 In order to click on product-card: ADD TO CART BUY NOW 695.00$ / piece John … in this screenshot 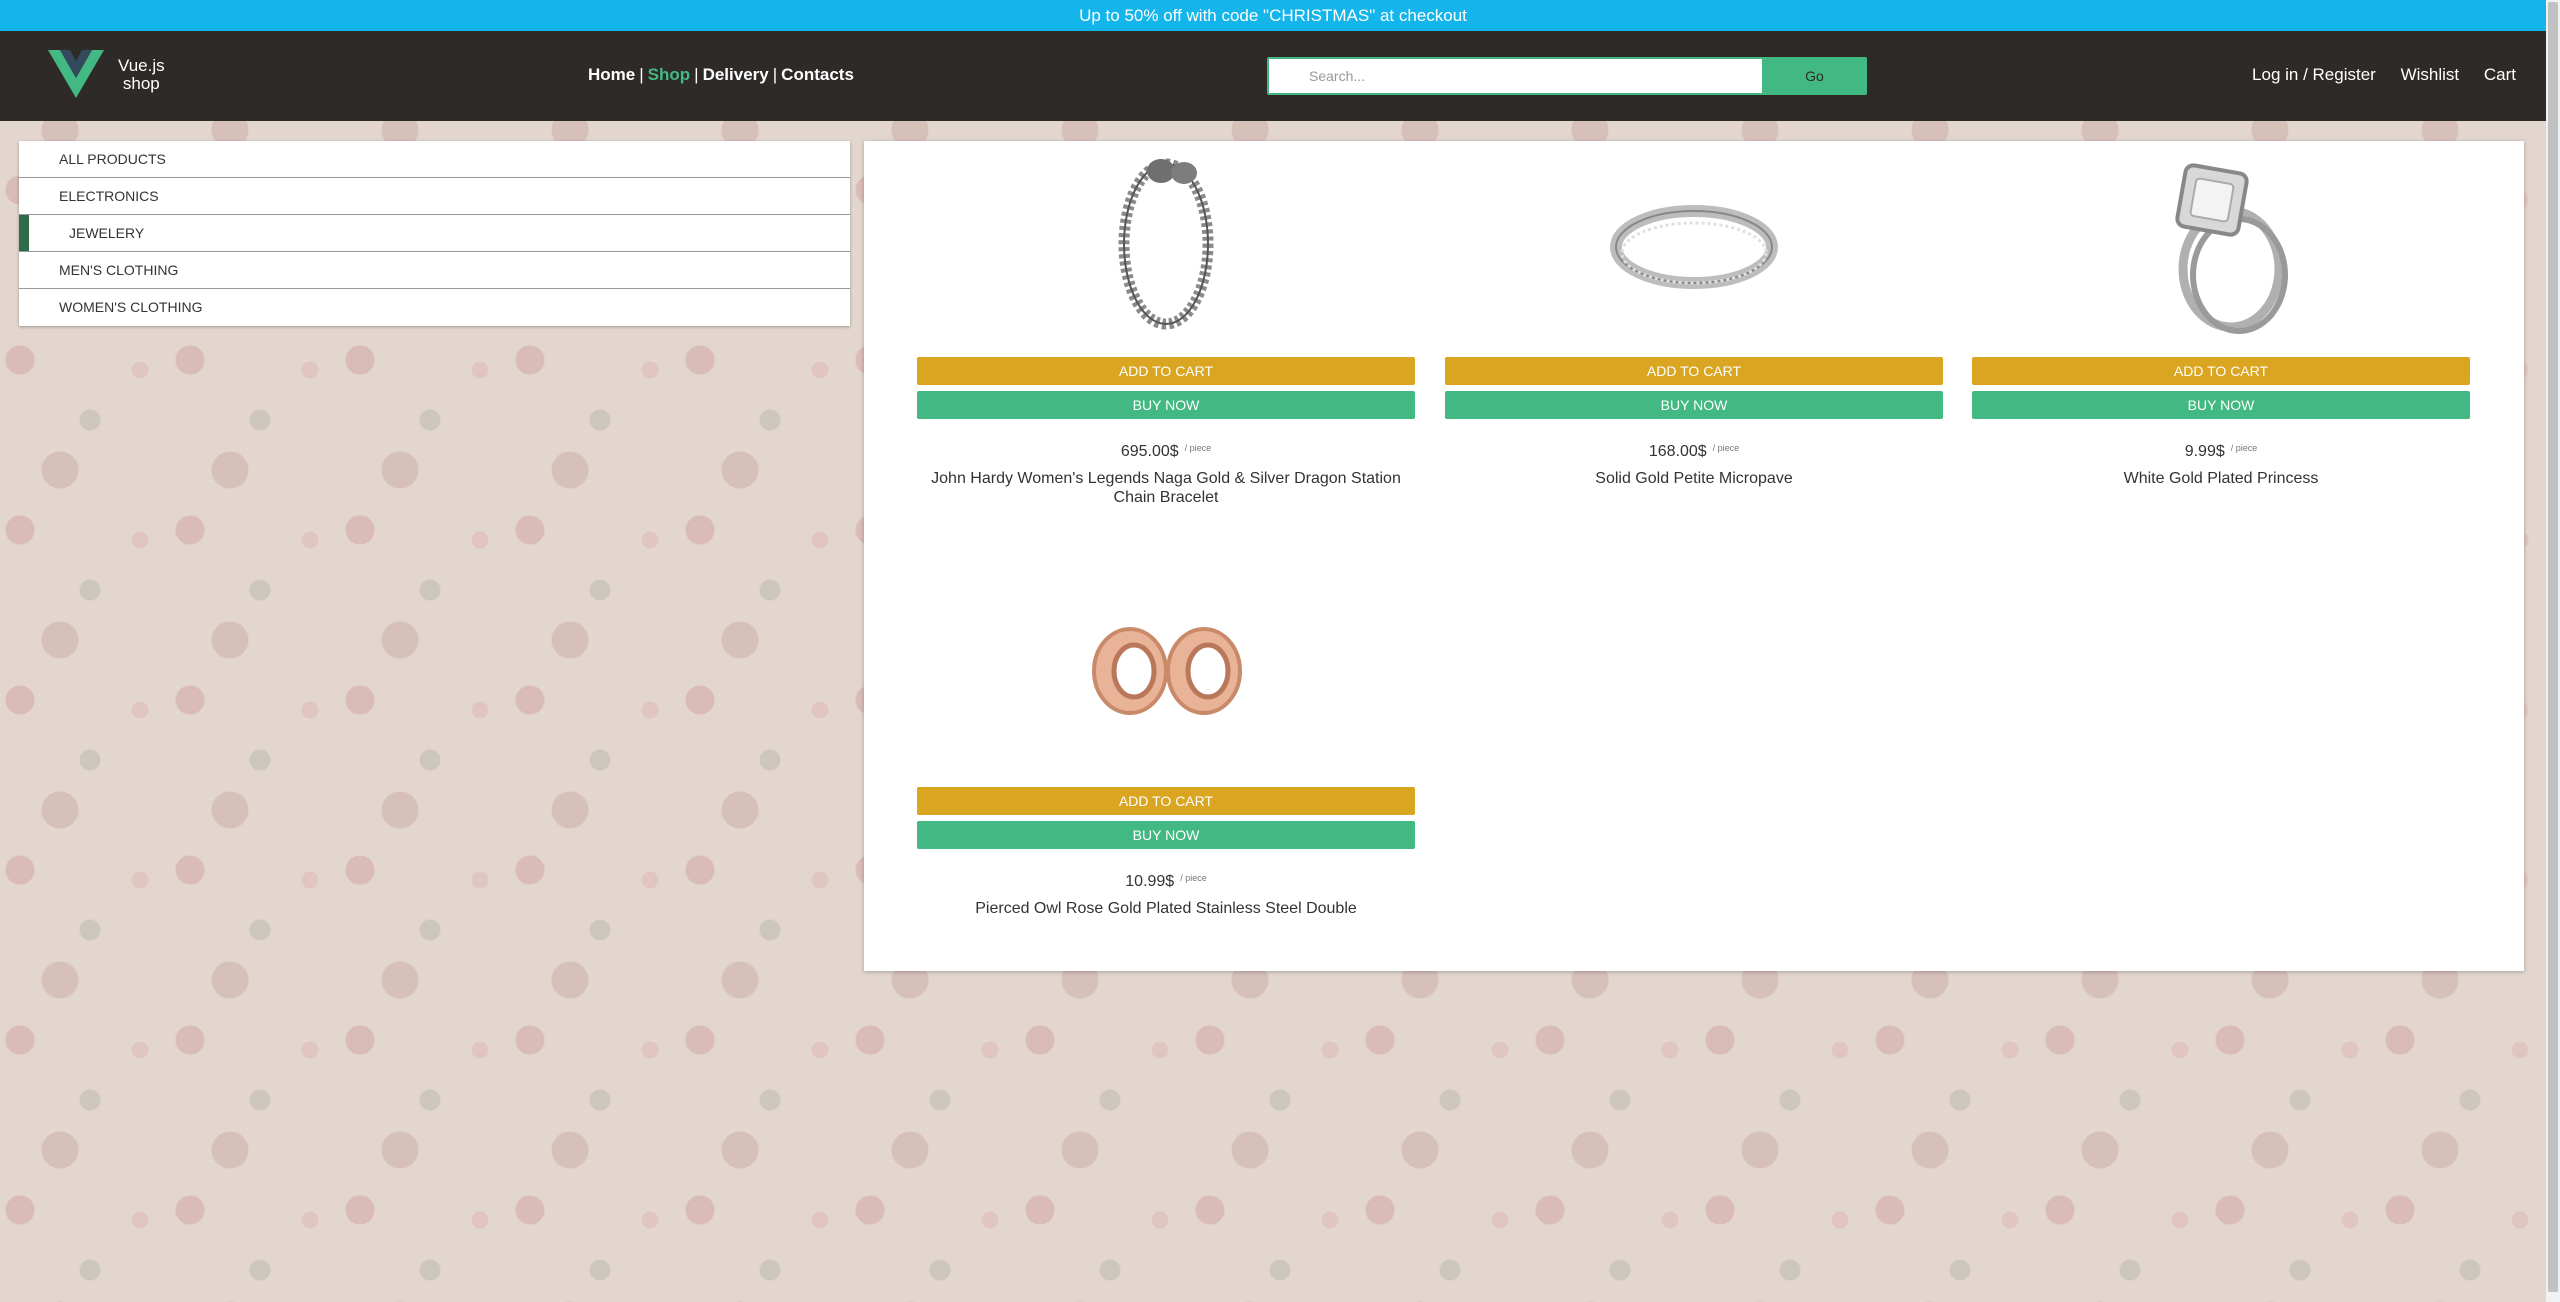, I will do `click(1166, 328)`.